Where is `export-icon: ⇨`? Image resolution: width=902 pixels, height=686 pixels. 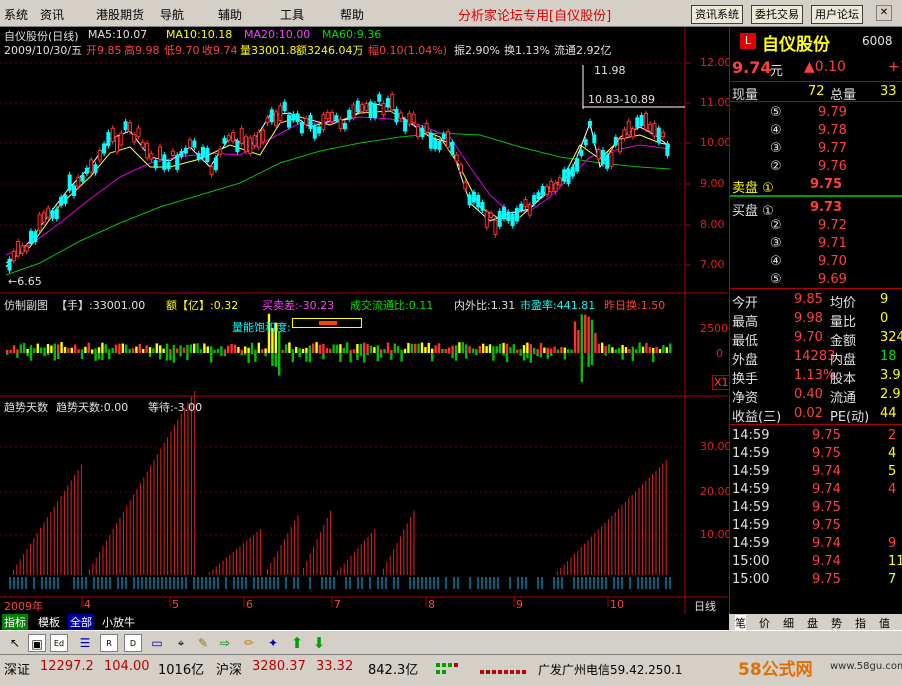
export-icon: ⇨ is located at coordinates (225, 643).